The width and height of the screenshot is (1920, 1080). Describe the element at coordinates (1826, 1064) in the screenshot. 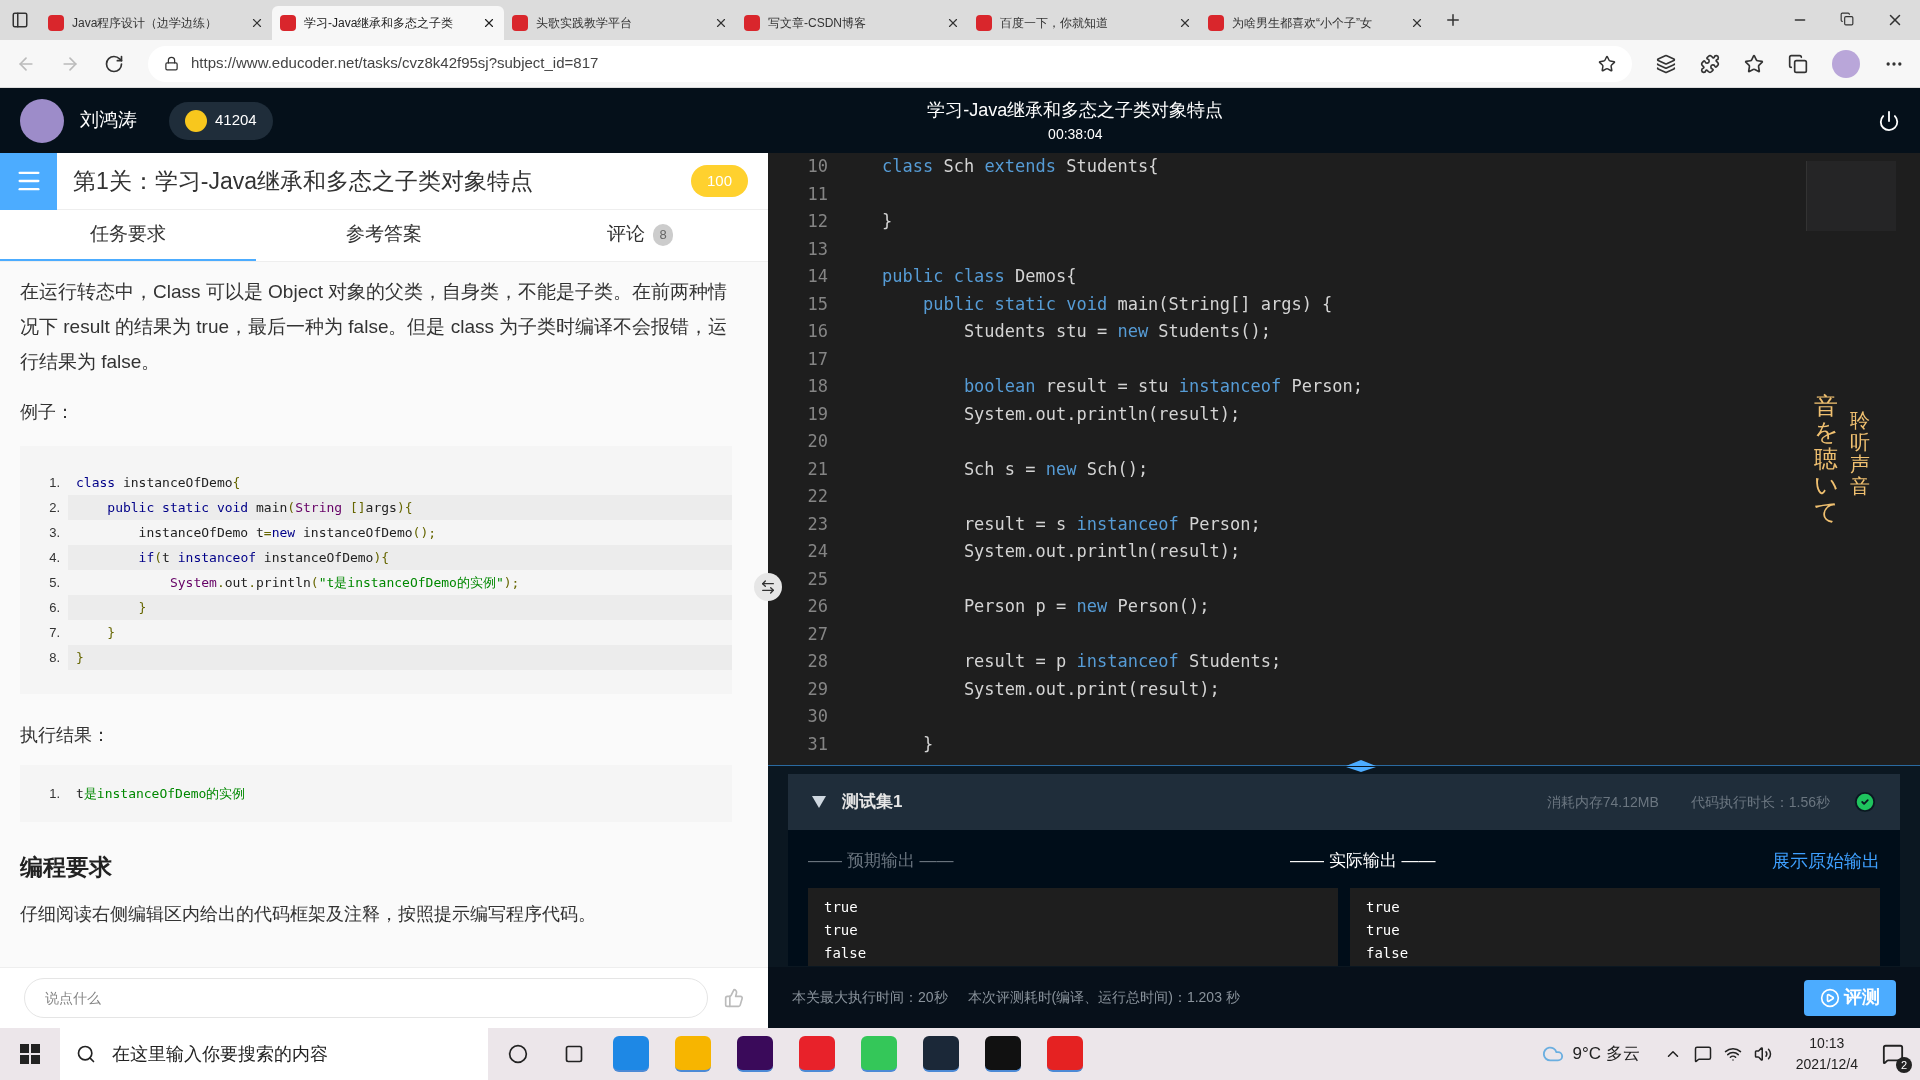

I see `clock-date: 2021/12/4` at that location.